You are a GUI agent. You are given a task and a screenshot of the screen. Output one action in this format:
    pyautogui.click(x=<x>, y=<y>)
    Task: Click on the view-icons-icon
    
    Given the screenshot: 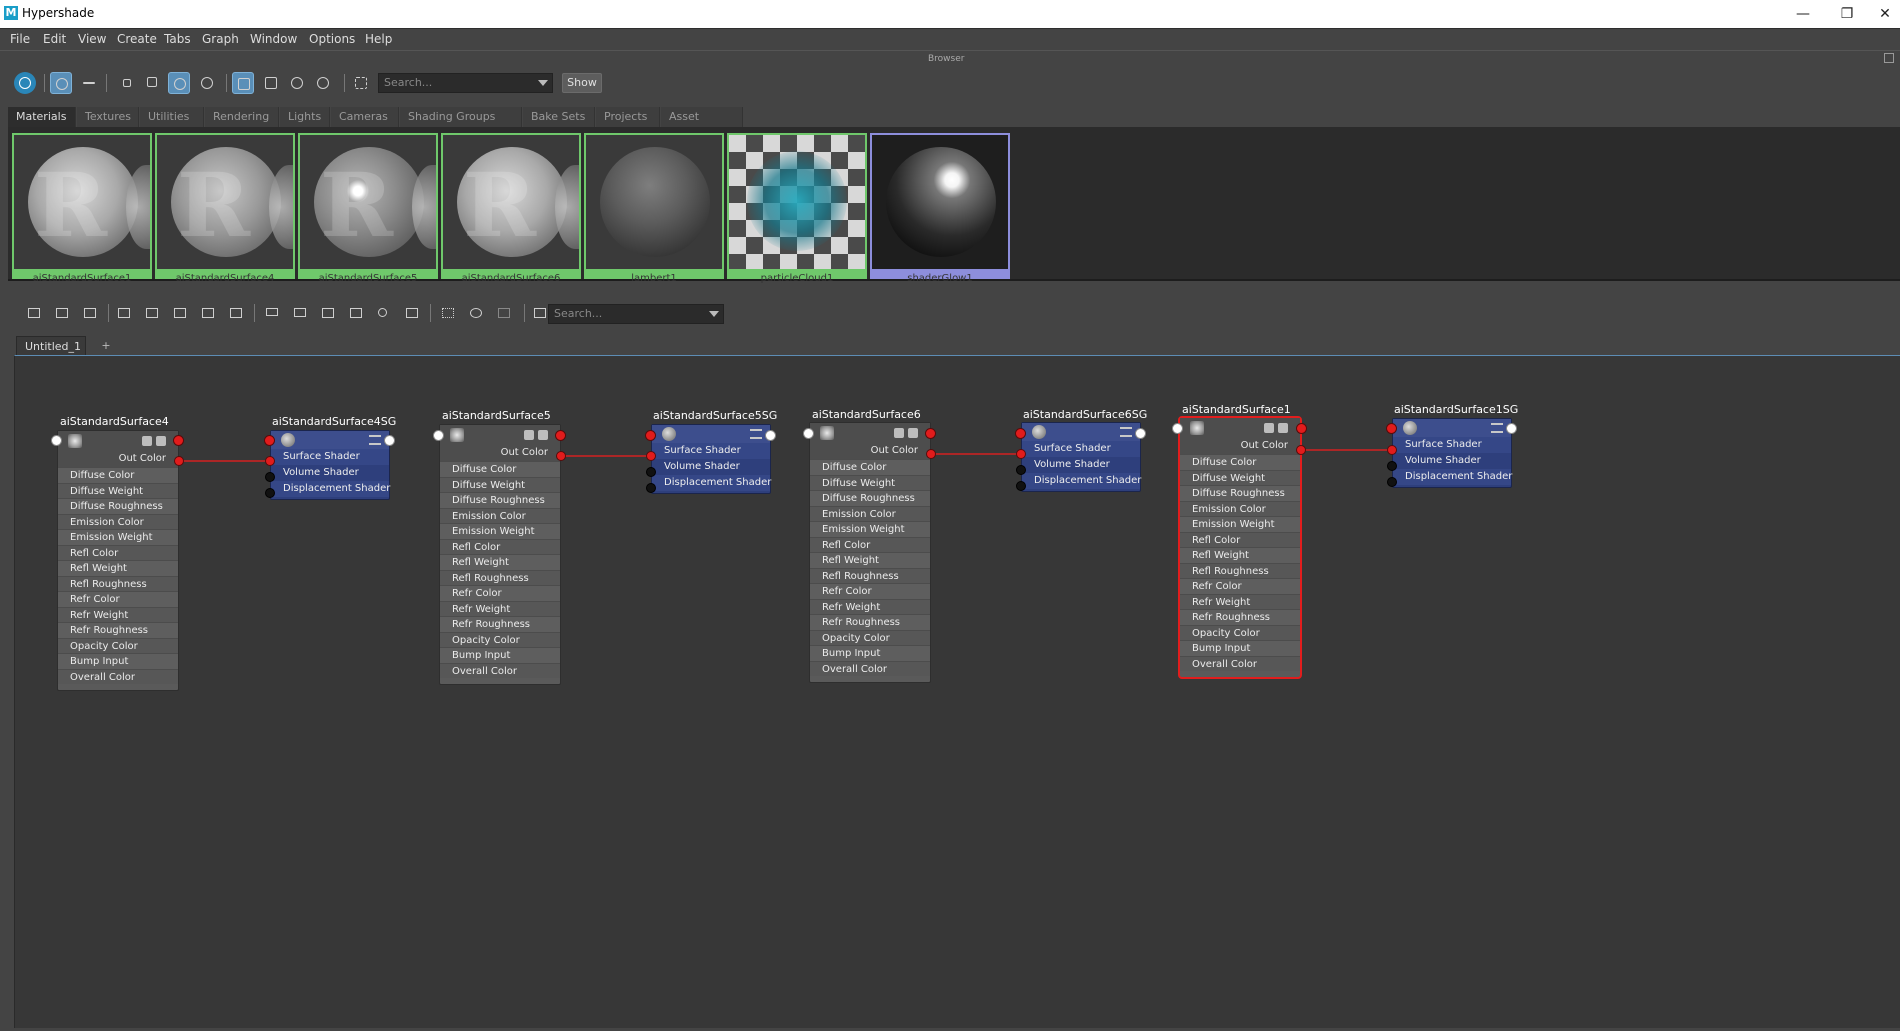 What is the action you would take?
    pyautogui.click(x=61, y=83)
    